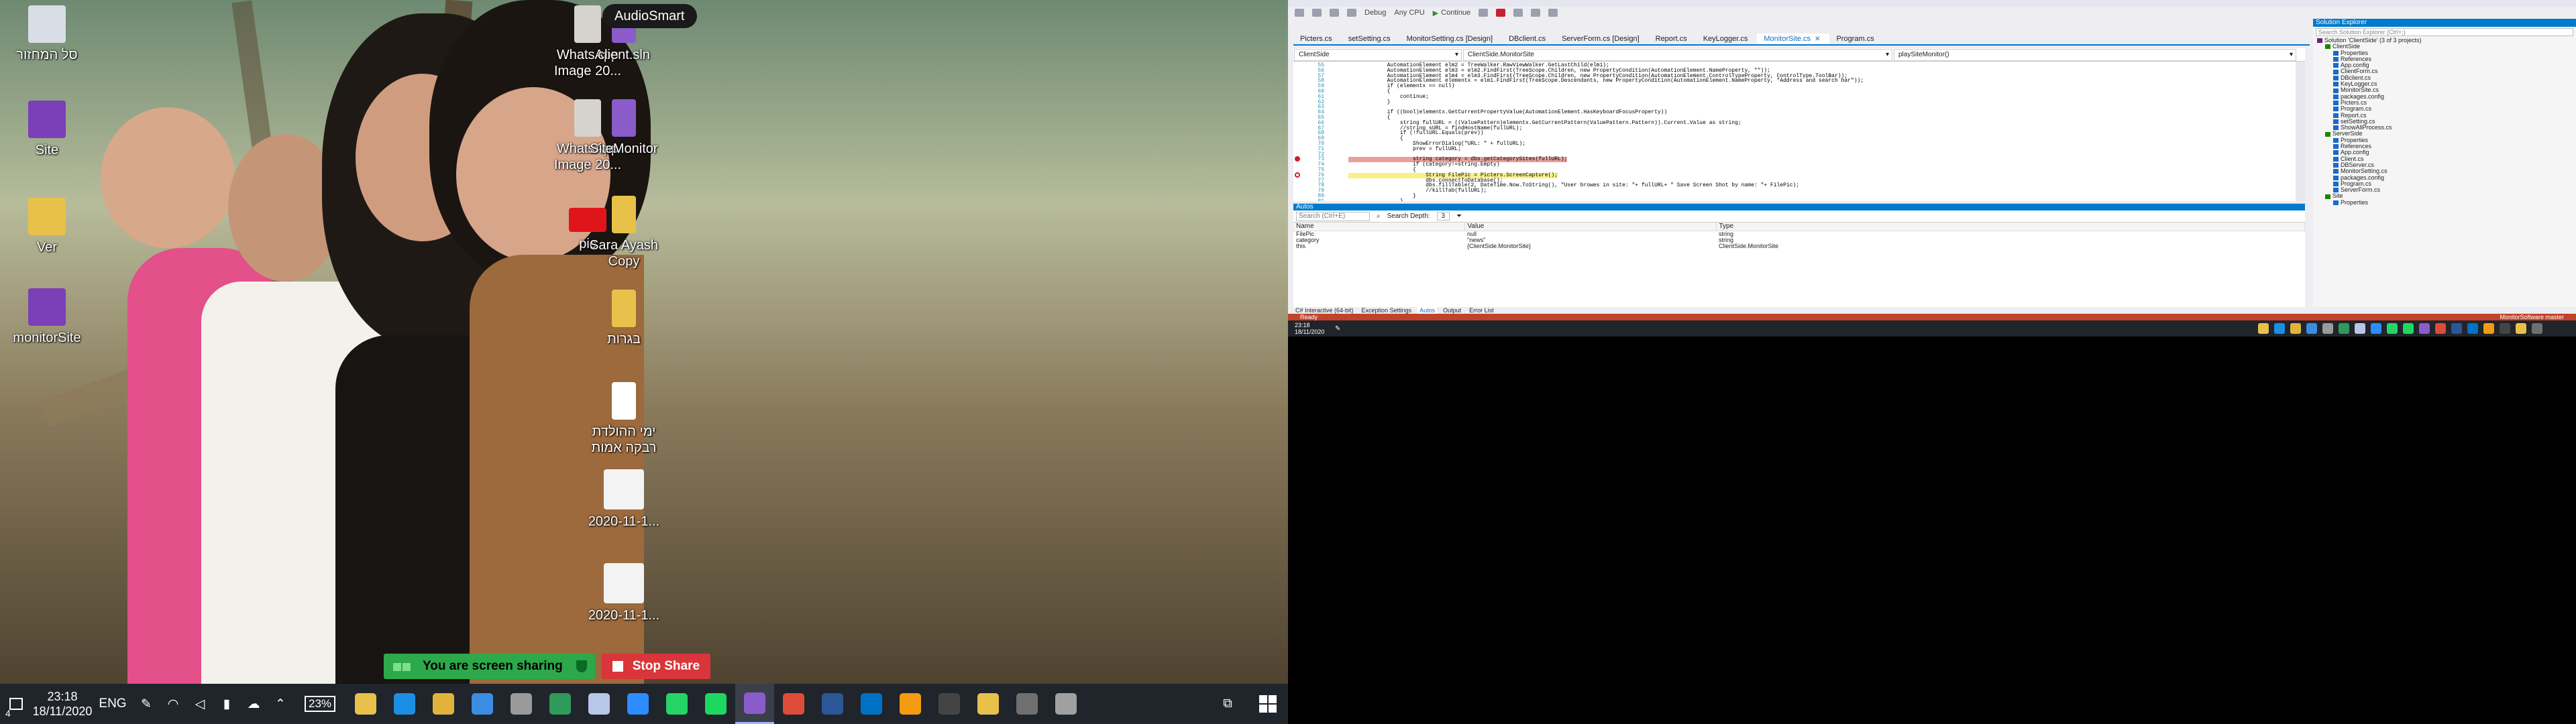  I want to click on file-explorer-icon, so click(2263, 328).